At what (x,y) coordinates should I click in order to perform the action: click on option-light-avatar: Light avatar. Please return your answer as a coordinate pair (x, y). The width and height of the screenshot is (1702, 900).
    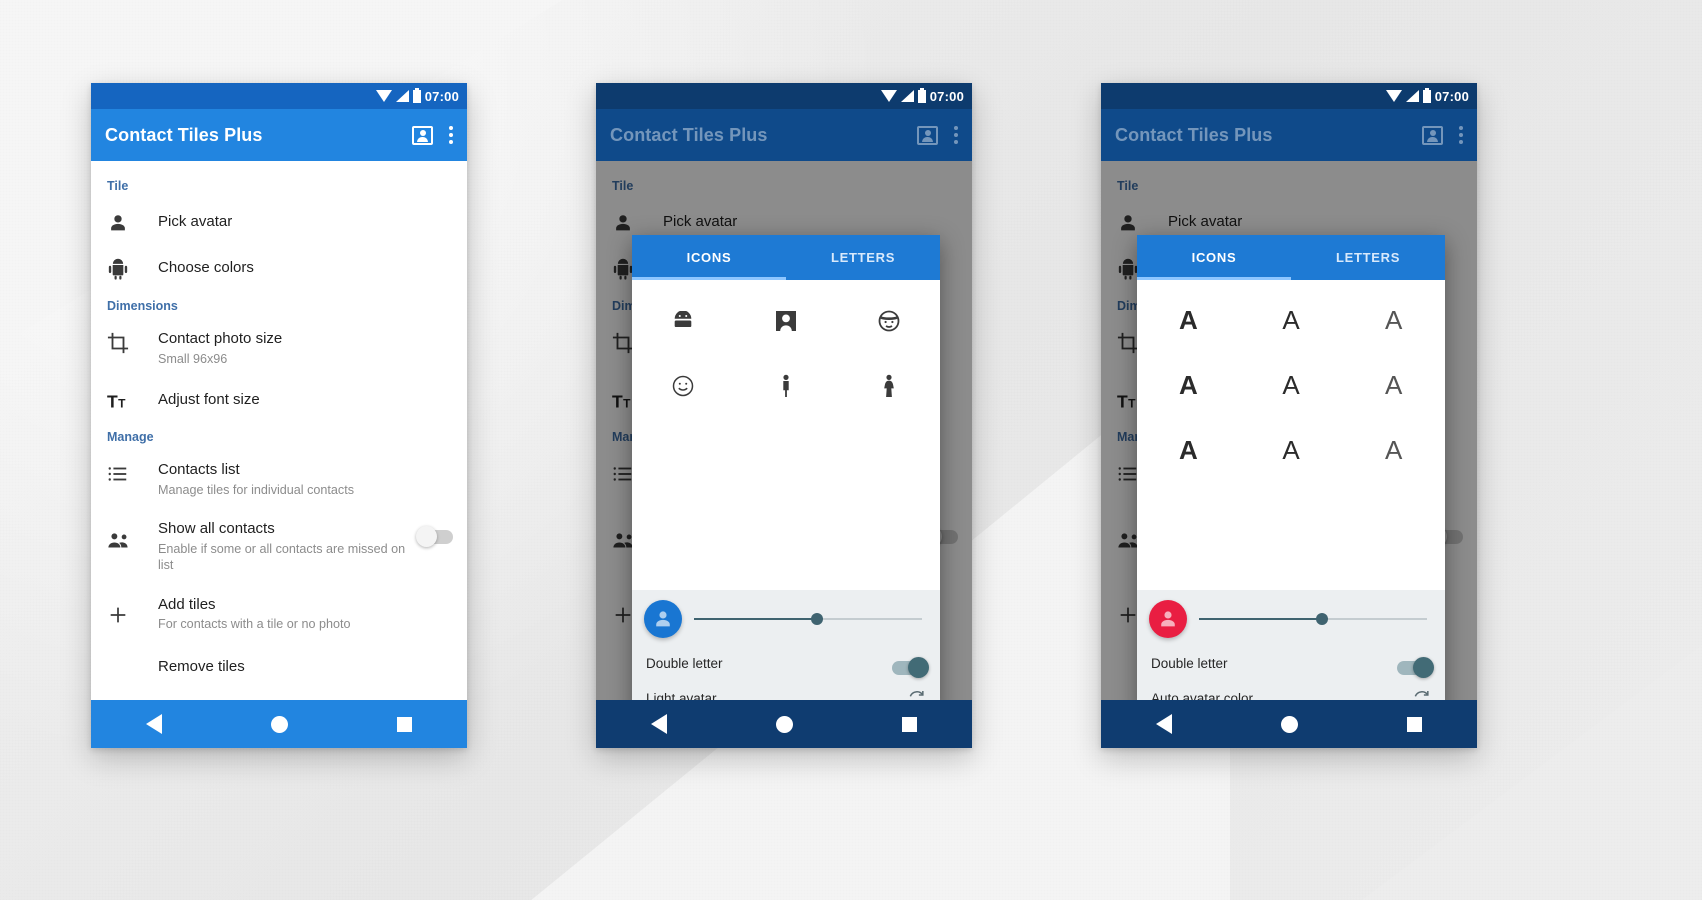
    Looking at the image, I should click on (786, 691).